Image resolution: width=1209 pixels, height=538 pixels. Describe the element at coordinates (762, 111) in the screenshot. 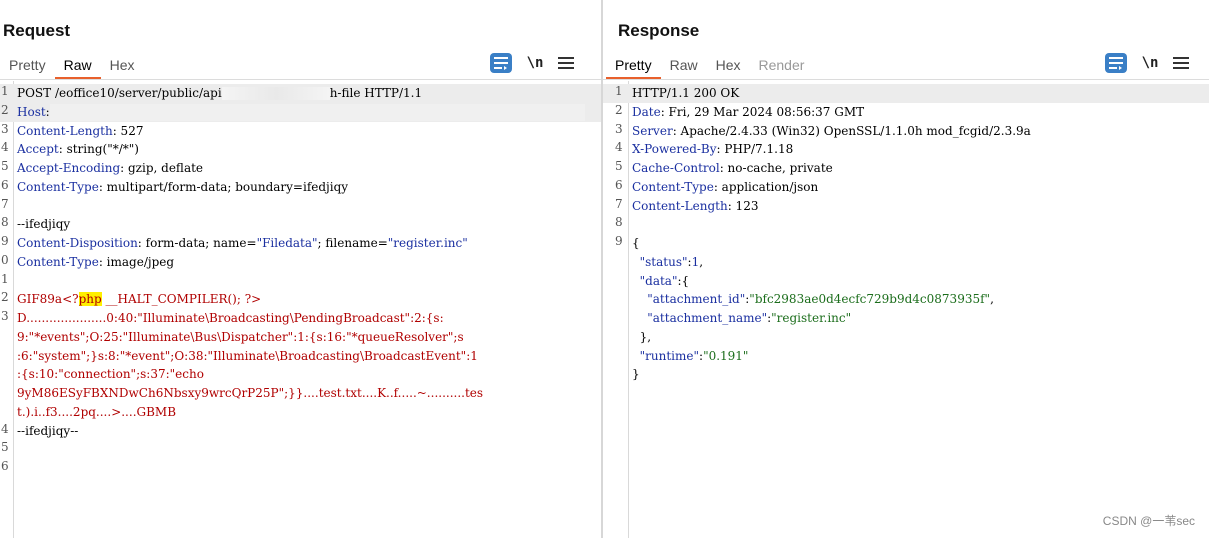

I see `header-value: : Fri, 29 Mar 2024 08:56:37 GMT` at that location.